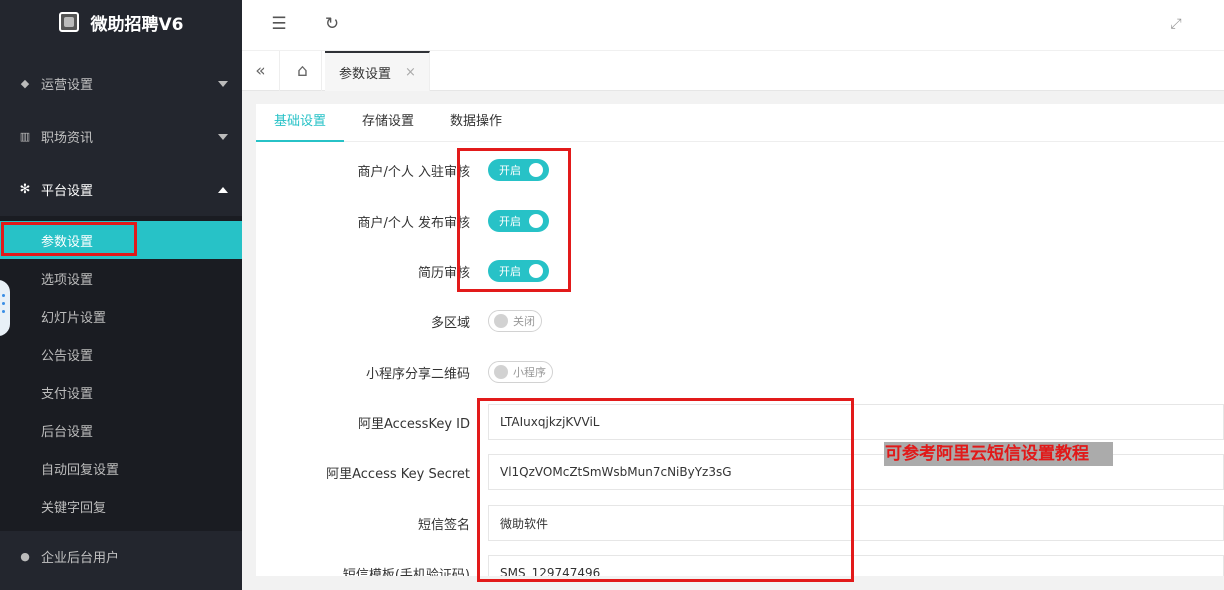 This screenshot has height=590, width=1224. Describe the element at coordinates (5, 308) in the screenshot. I see `side-drawer-handle` at that location.